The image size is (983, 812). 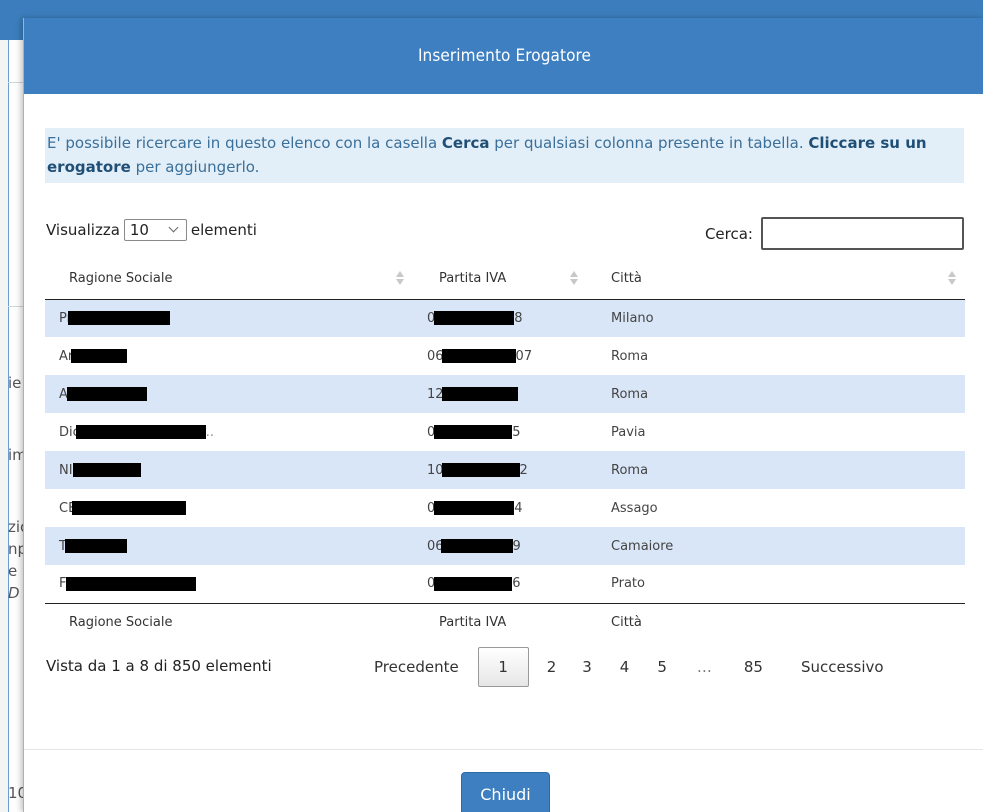 I want to click on modal-footer: Chiudi, so click(x=503, y=780).